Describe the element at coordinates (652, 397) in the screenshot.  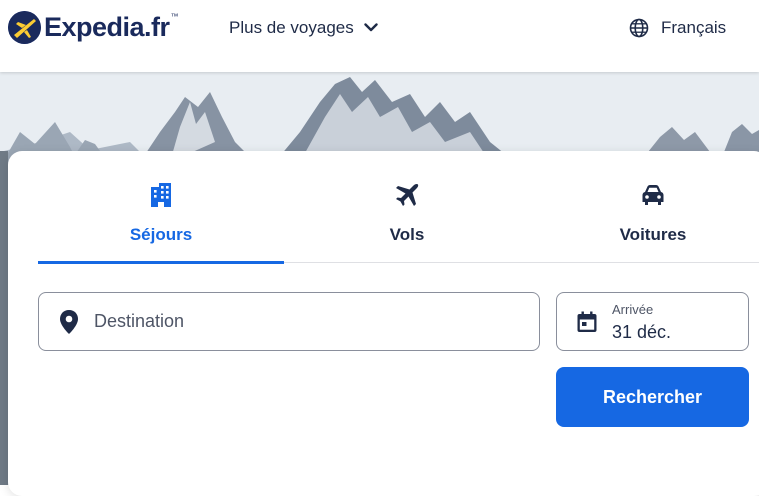
I see `search-button: Rechercher` at that location.